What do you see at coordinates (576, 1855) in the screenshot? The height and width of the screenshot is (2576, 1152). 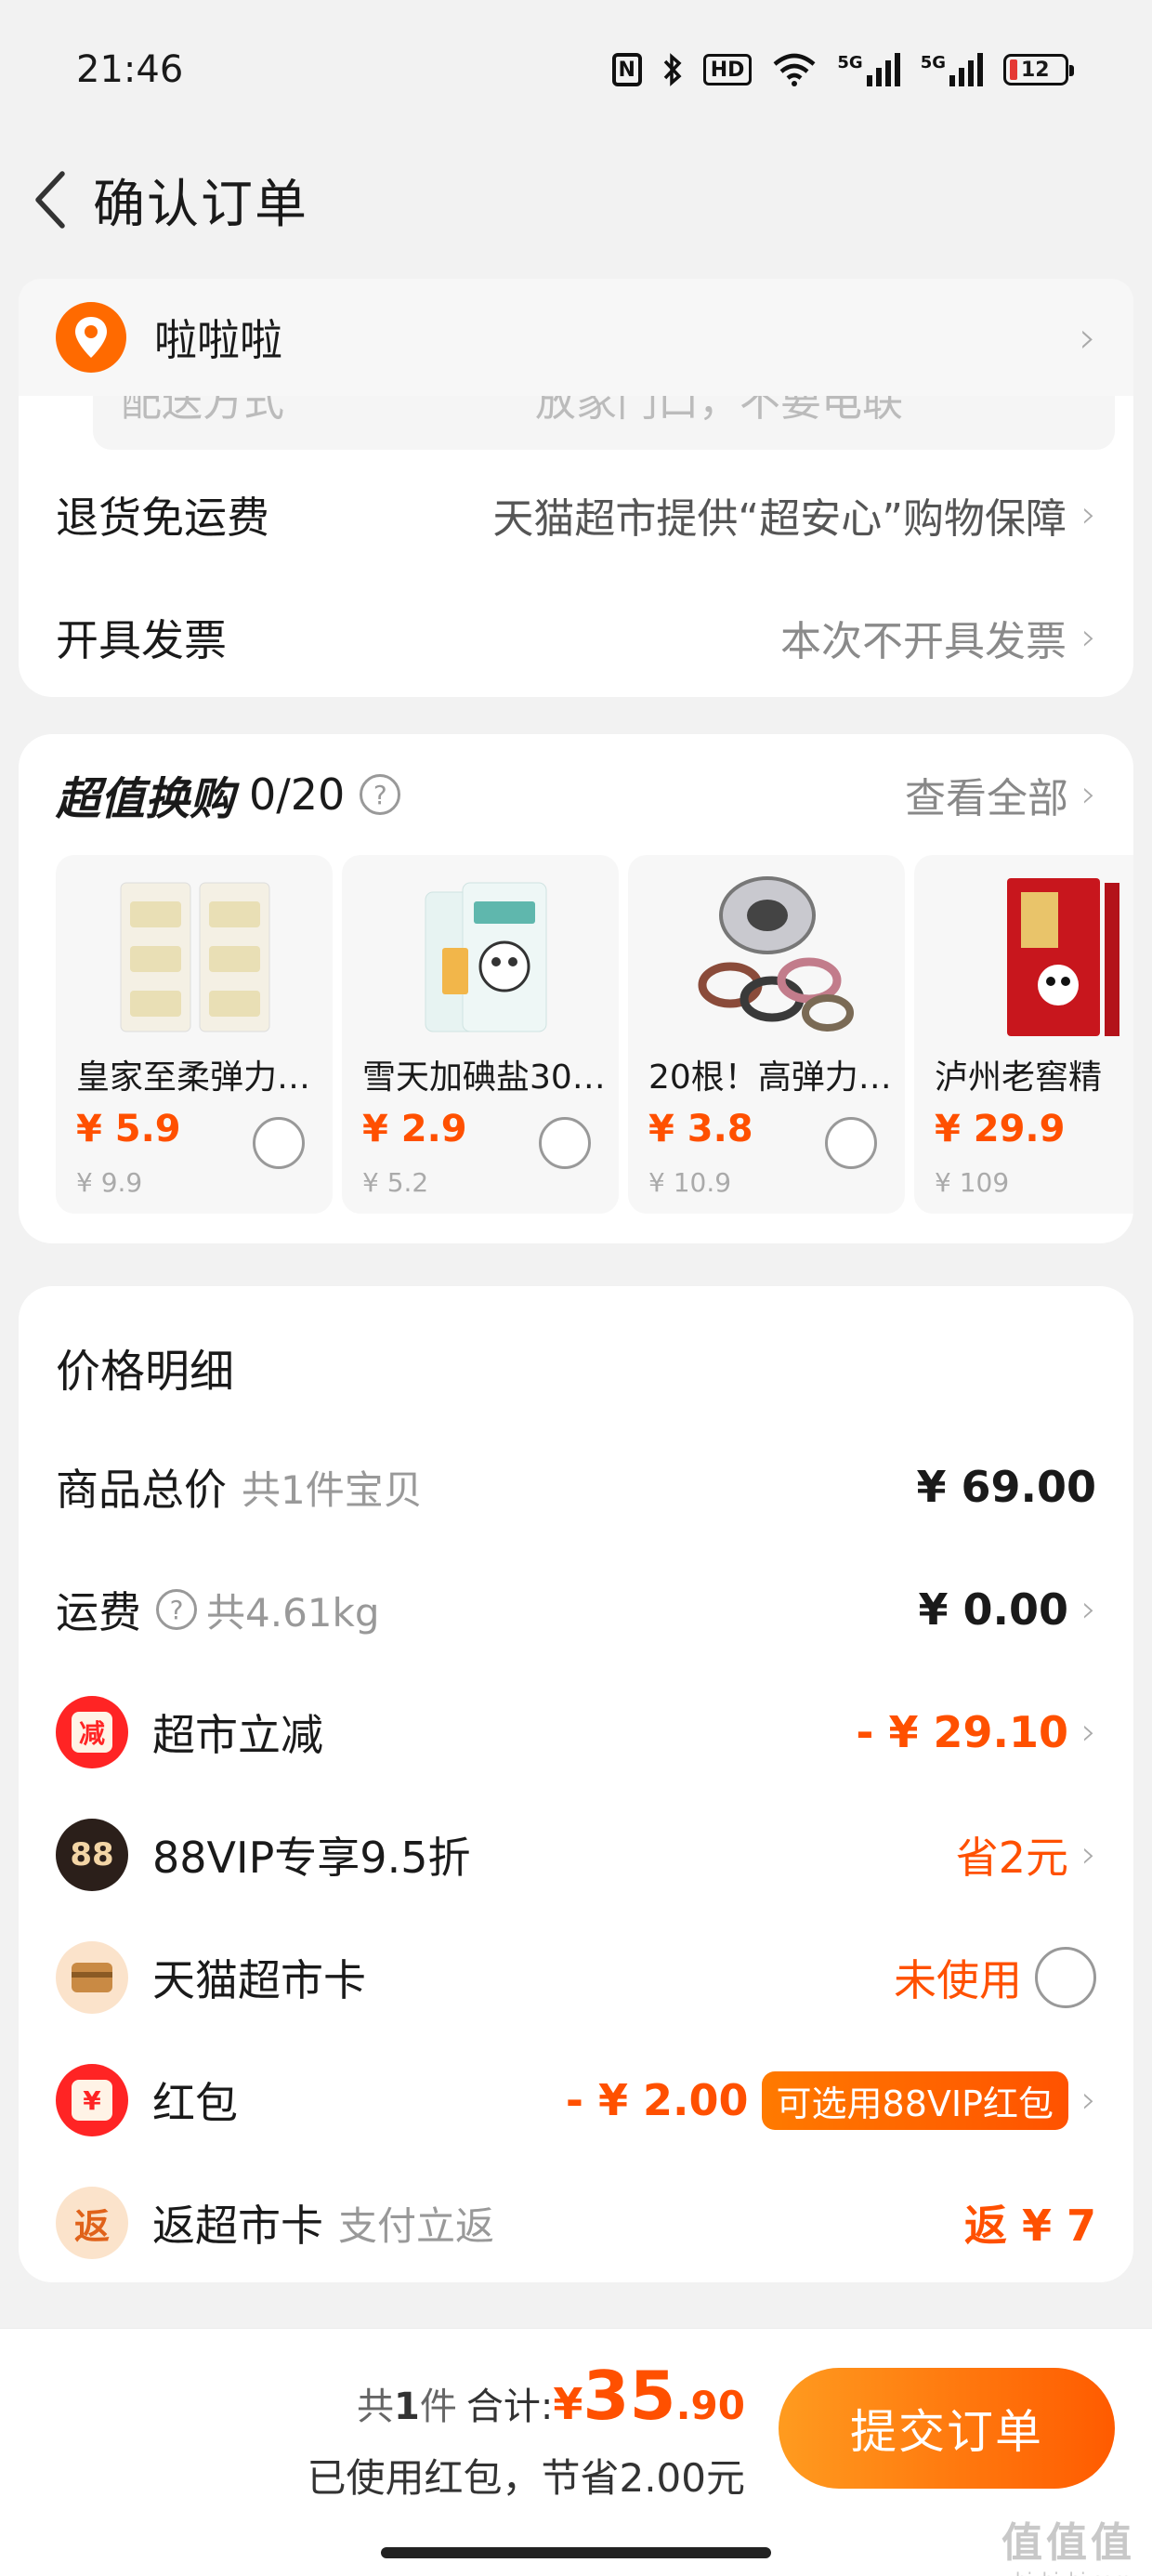 I see `vip-discount-row: 88 88VIP专享9.5折 省2元 ›` at bounding box center [576, 1855].